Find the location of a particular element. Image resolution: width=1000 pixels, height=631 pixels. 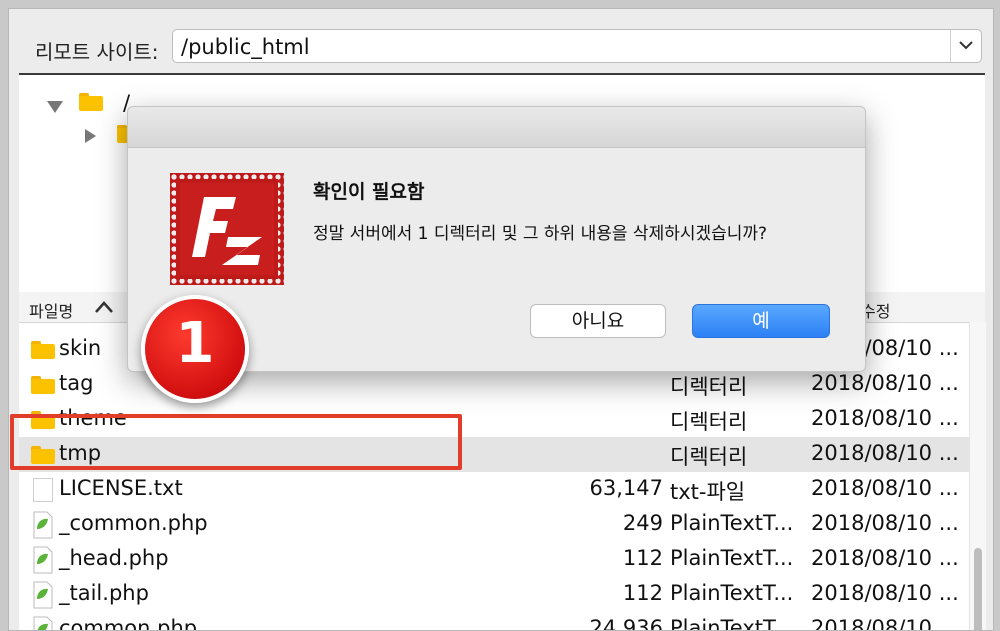

file-name: LICENSE.txt is located at coordinates (121, 488).